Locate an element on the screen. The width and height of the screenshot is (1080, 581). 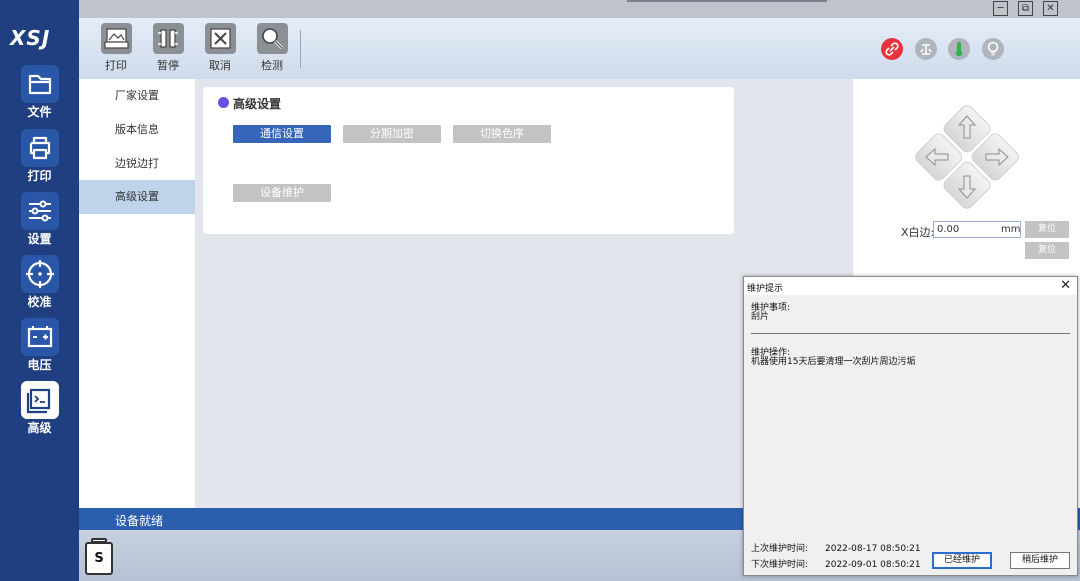
bulb-icon is located at coordinates (993, 49).